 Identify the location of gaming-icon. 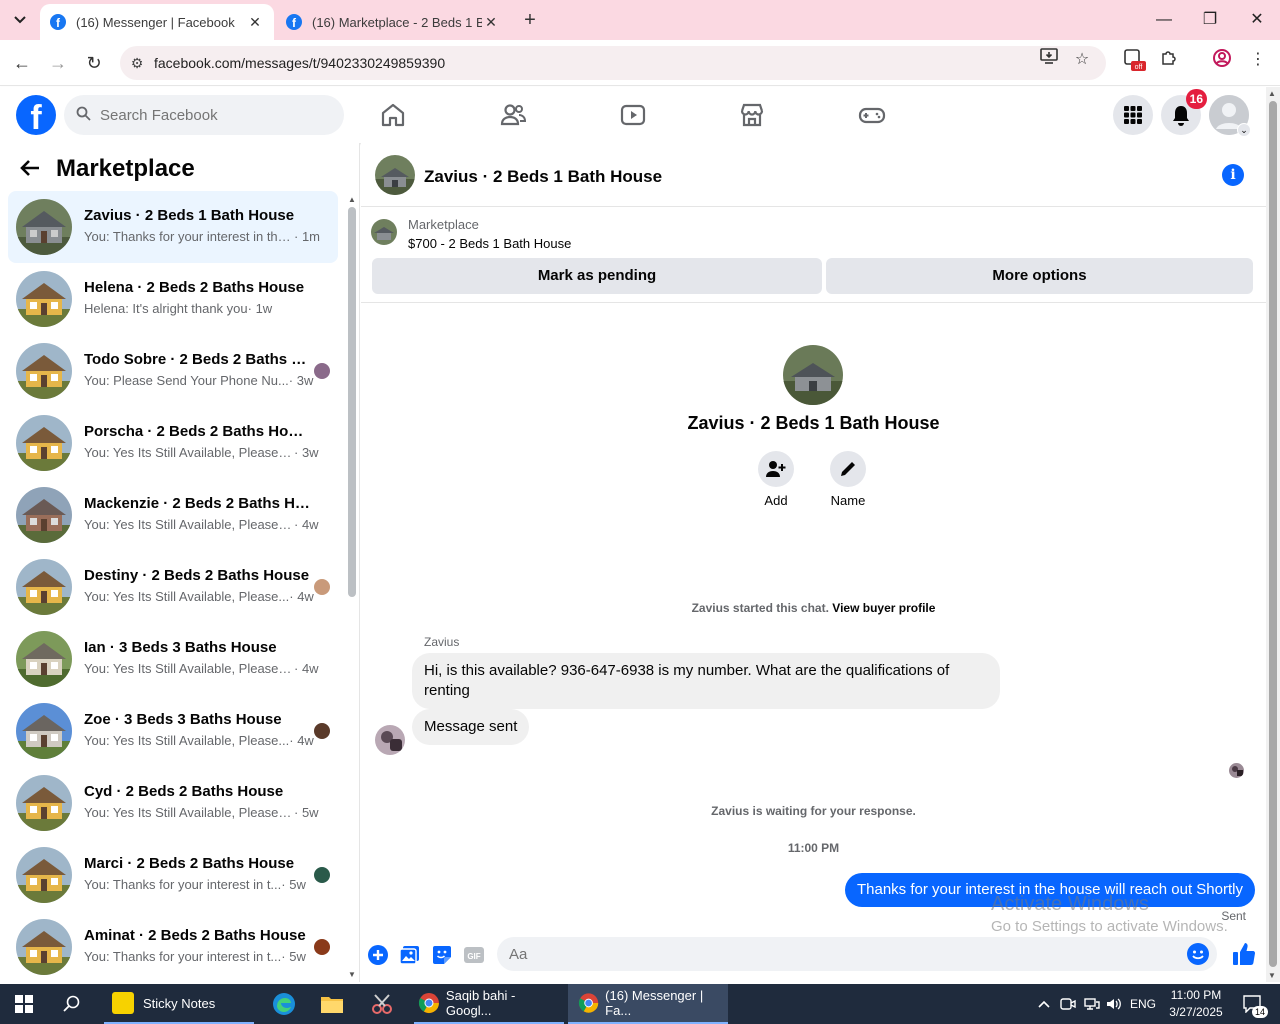
(872, 115).